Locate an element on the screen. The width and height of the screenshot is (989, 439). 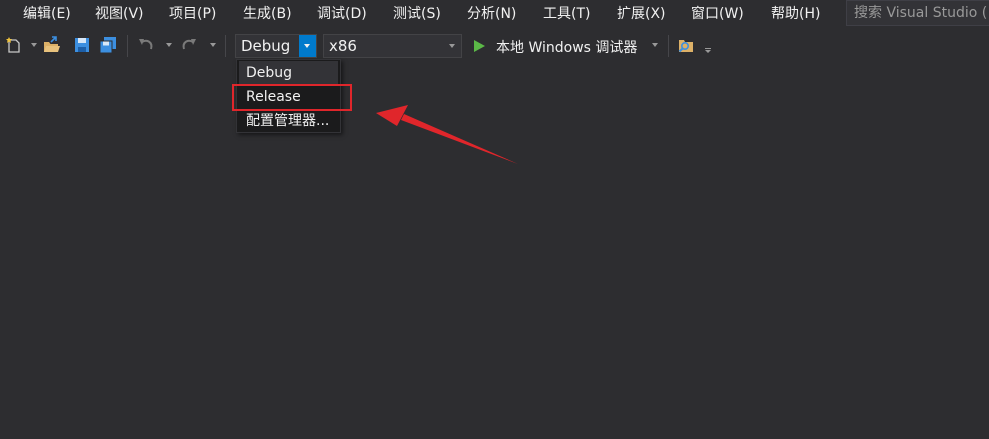
configuration-combo: Debug is located at coordinates (276, 46).